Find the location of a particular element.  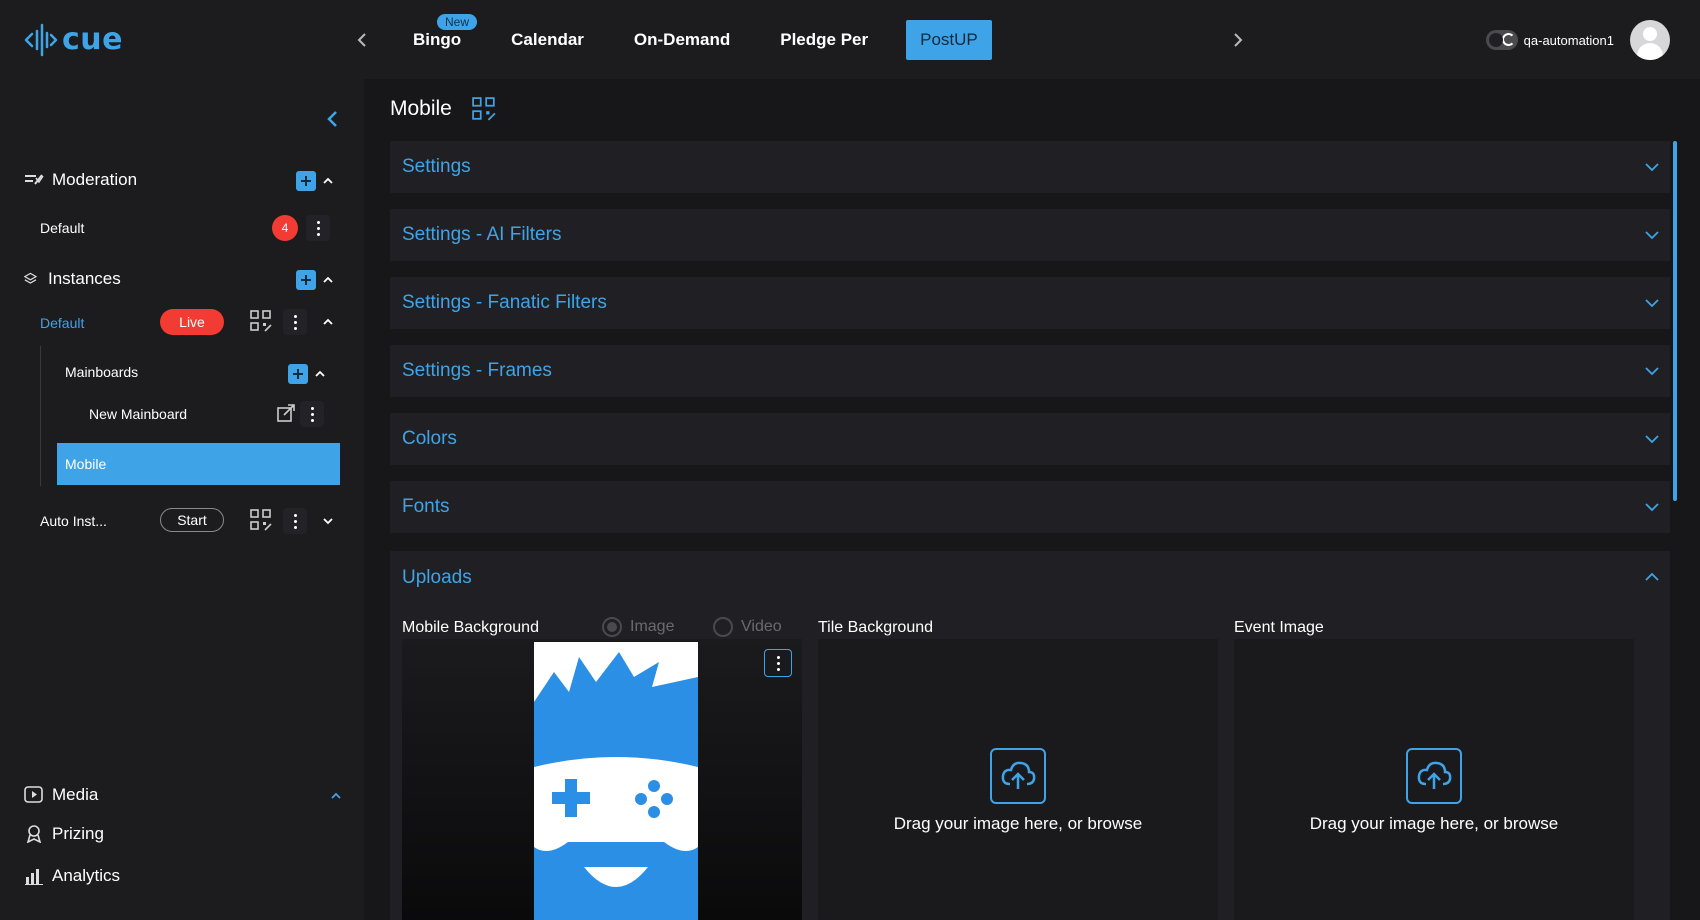

tab-label: PostUP is located at coordinates (949, 39).